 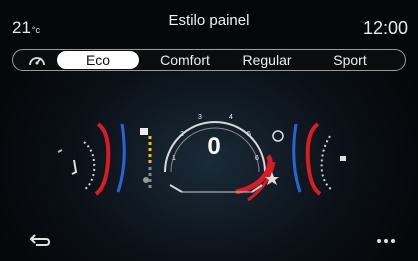 I want to click on drive-mode-gauge-icon, so click(x=37, y=61).